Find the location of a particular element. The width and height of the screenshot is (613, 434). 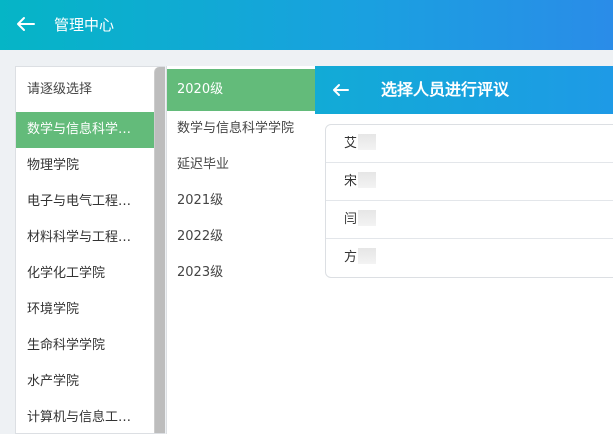

list-item-college: 水产学院 is located at coordinates (85, 382).